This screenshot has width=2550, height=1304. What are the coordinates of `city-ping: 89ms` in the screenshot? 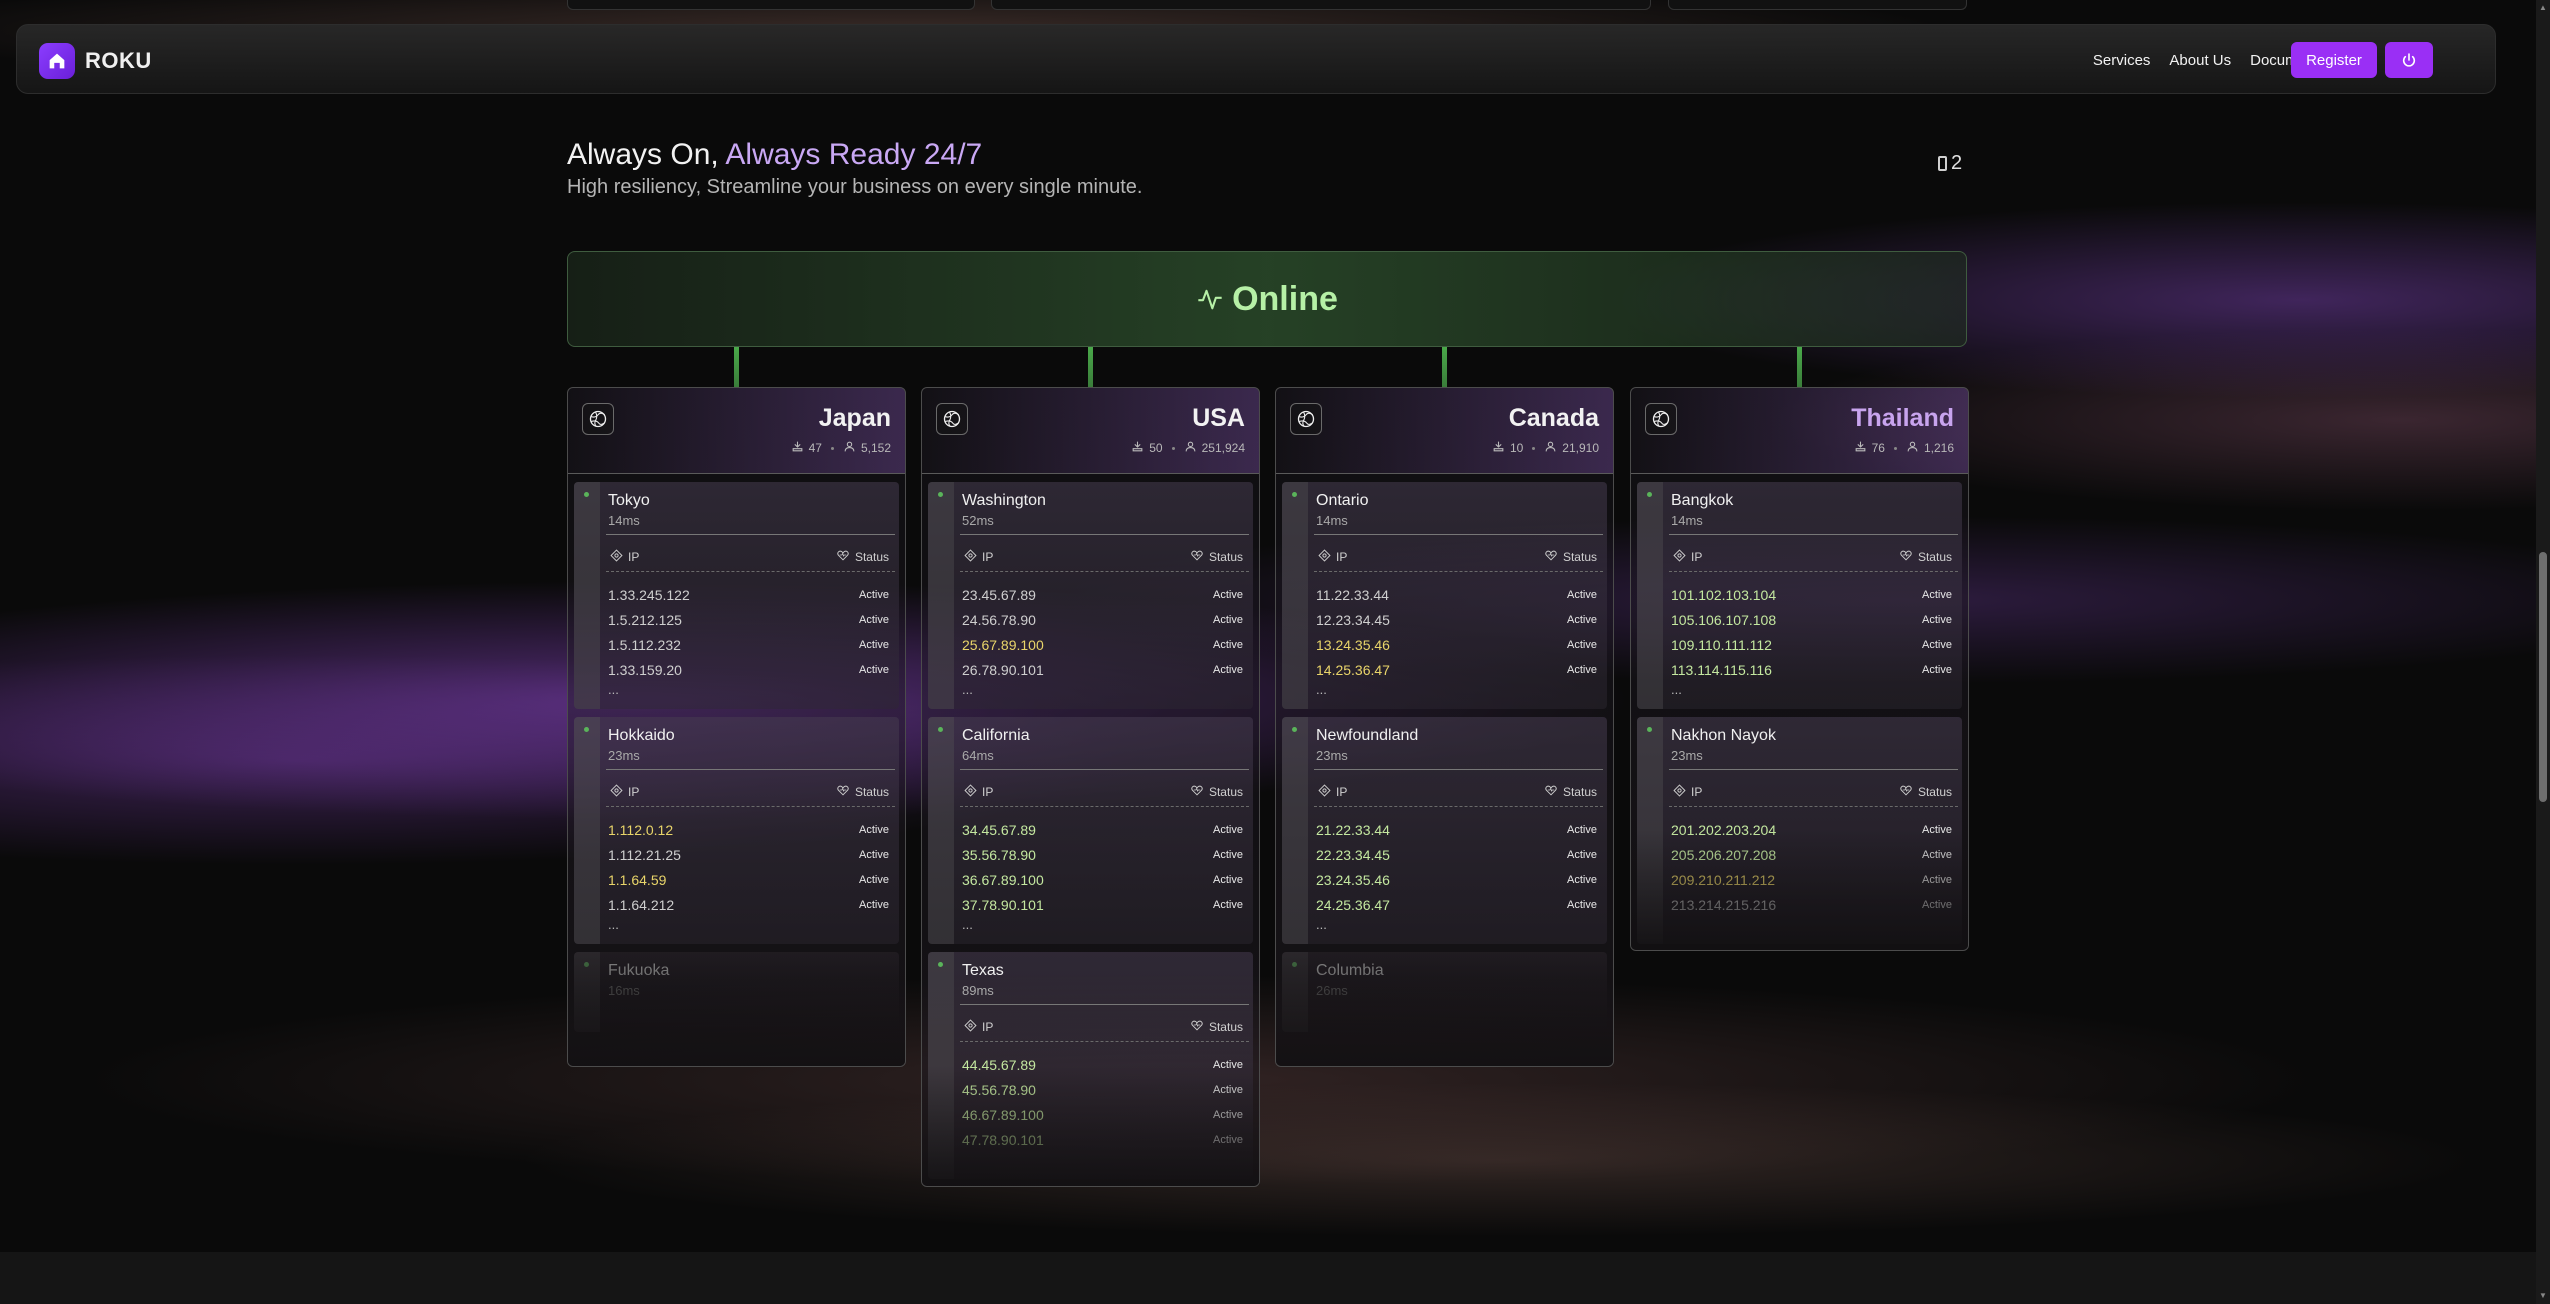 It's located at (978, 990).